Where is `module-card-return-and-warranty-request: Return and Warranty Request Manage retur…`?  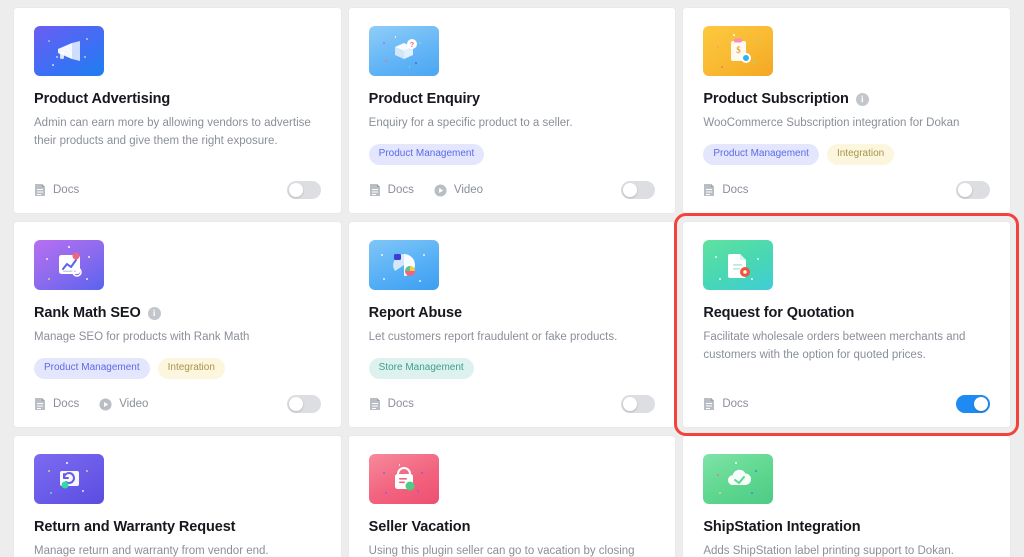 module-card-return-and-warranty-request: Return and Warranty Request Manage retur… is located at coordinates (177, 496).